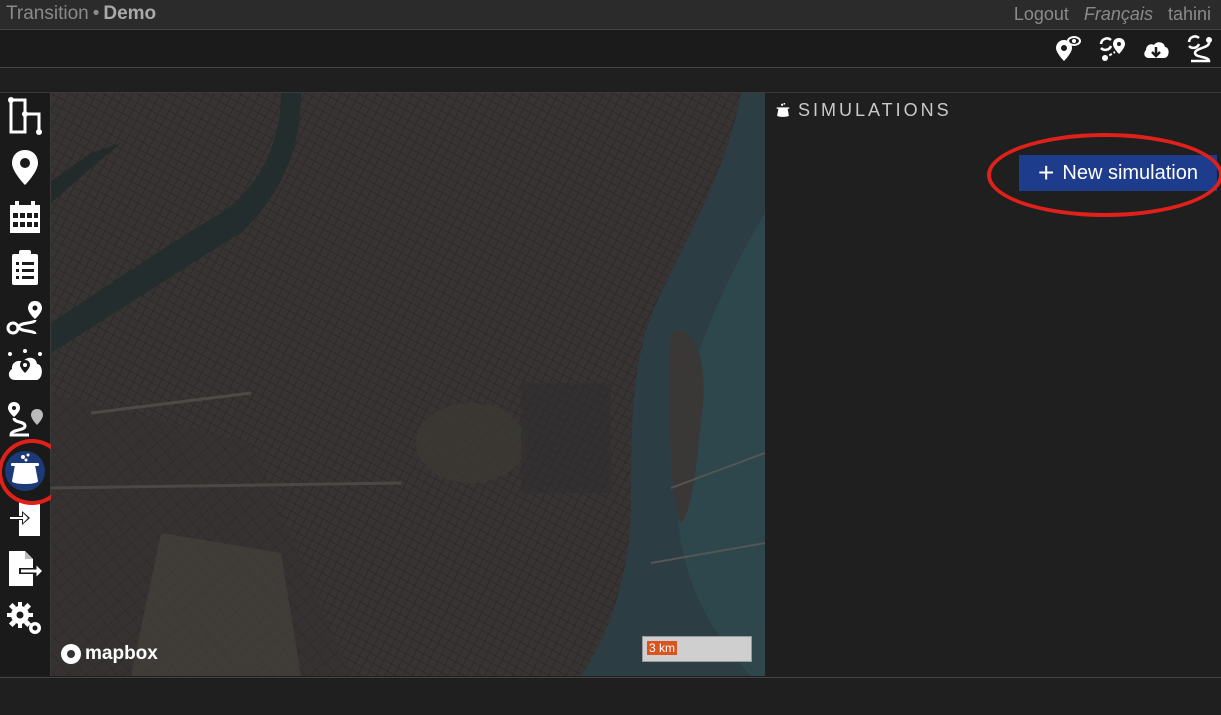 The height and width of the screenshot is (715, 1221). I want to click on export-icon, so click(25, 568).